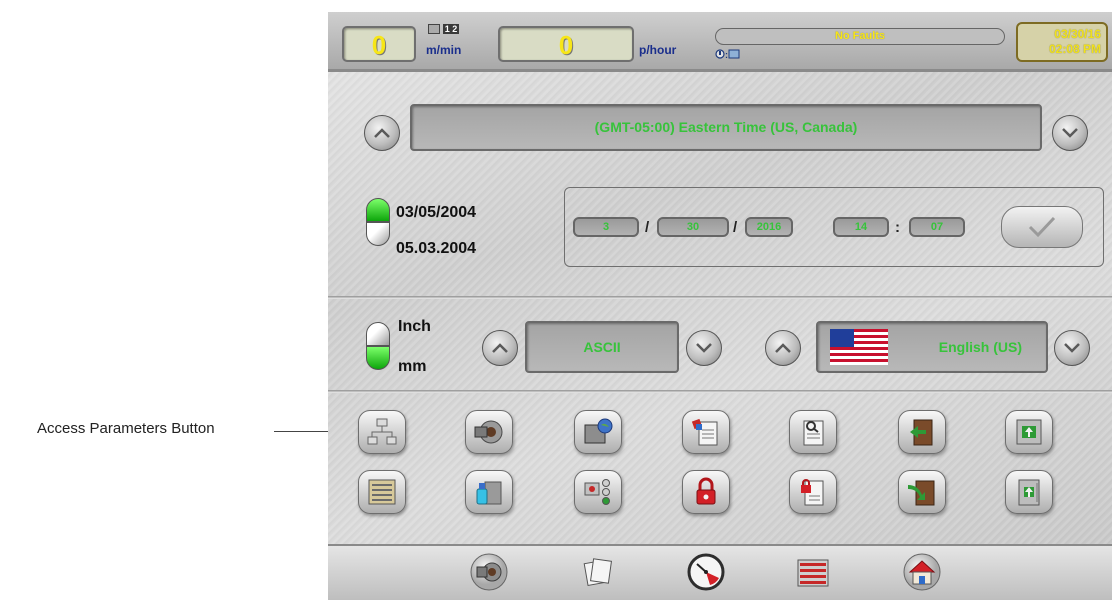 This screenshot has height=600, width=1112. I want to click on rate-display: 0, so click(566, 44).